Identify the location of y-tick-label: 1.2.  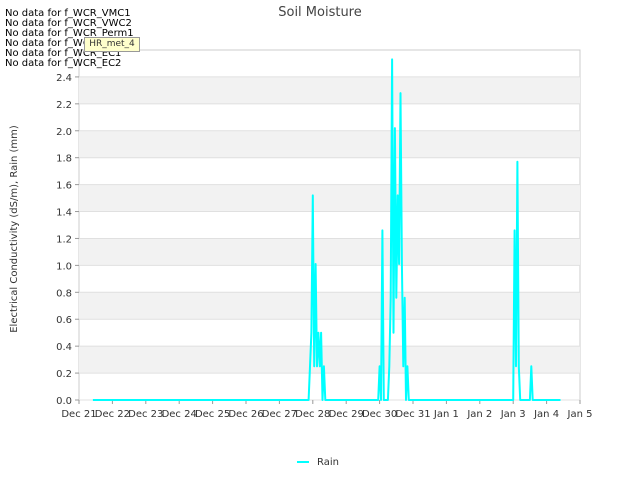
(64, 239).